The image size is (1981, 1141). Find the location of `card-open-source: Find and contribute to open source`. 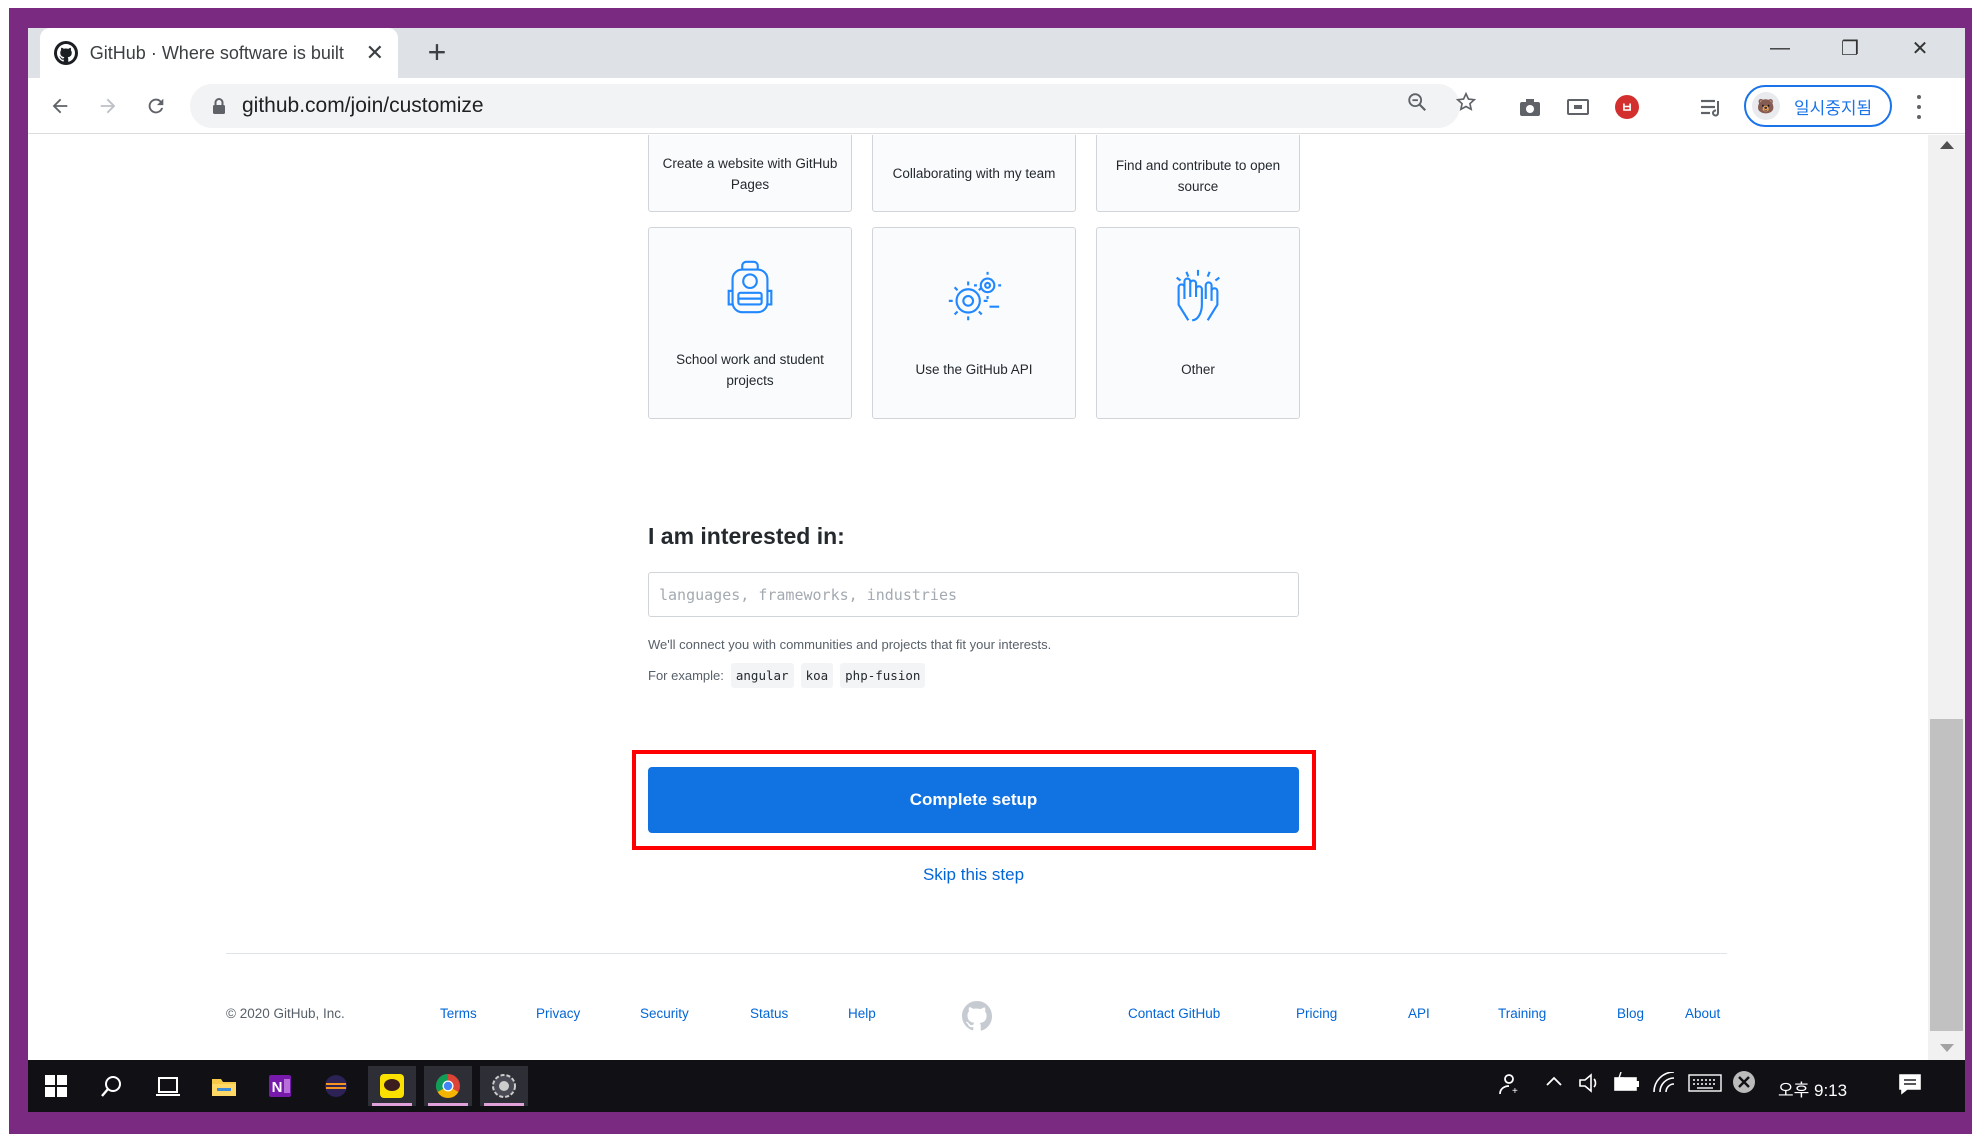

card-open-source: Find and contribute to open source is located at coordinates (1198, 173).